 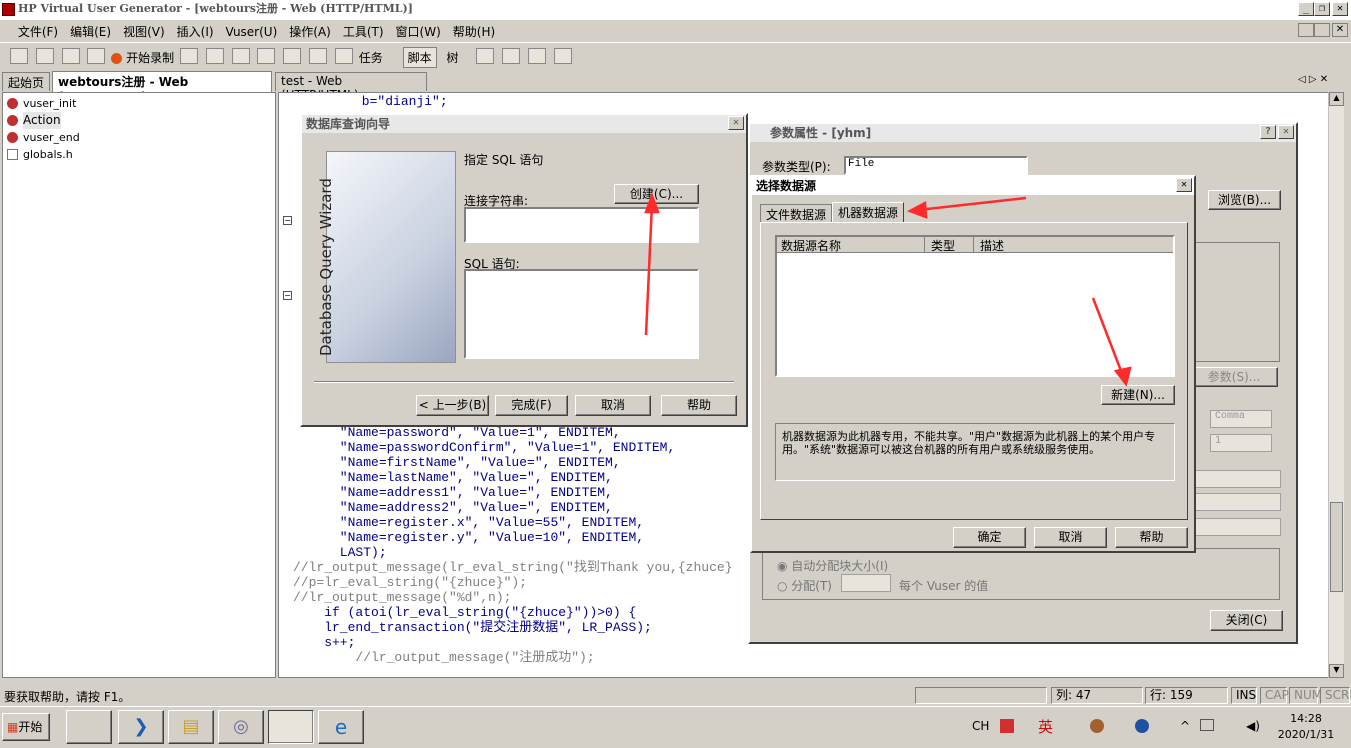 I want to click on volume-icon: ◀), so click(x=1253, y=726).